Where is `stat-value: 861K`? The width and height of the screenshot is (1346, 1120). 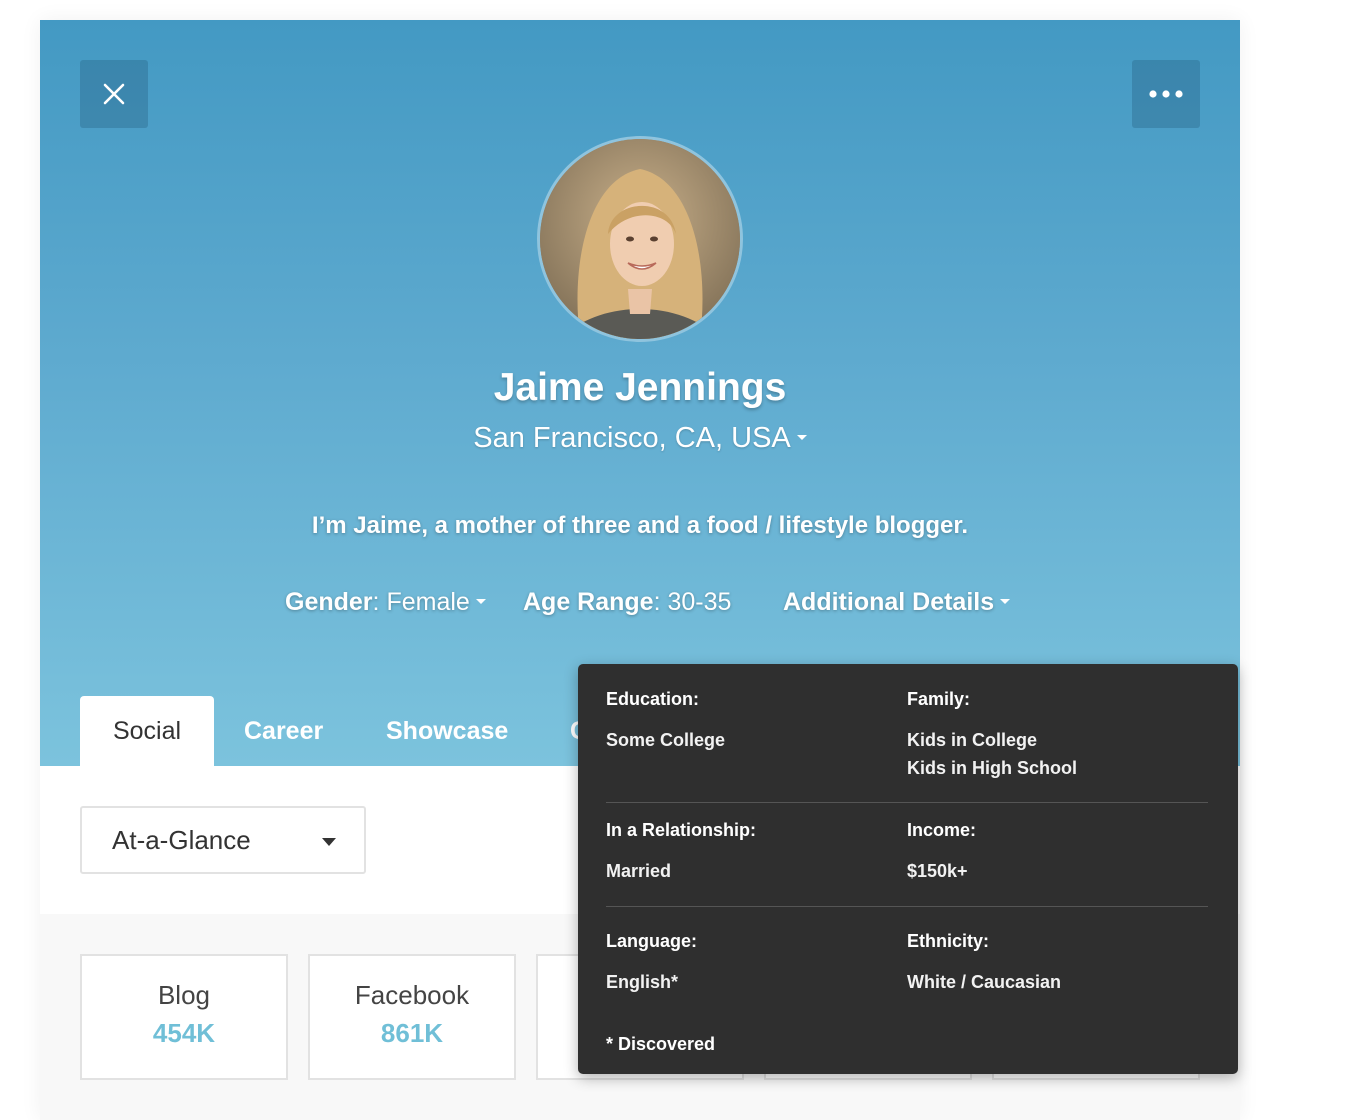
stat-value: 861K is located at coordinates (412, 1033).